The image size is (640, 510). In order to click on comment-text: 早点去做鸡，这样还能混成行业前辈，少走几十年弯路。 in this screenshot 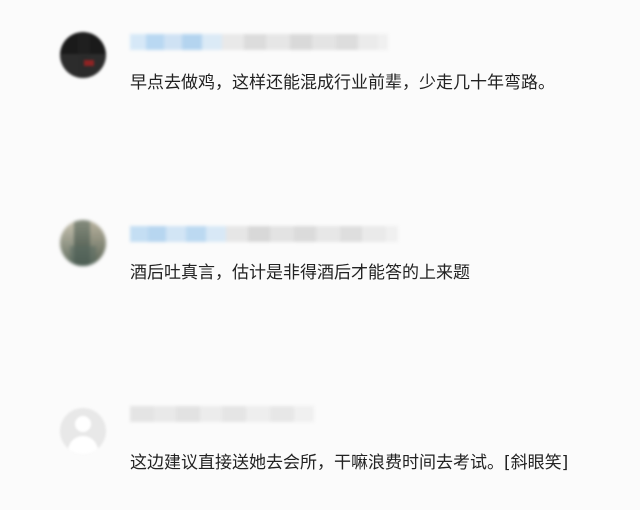, I will do `click(342, 83)`.